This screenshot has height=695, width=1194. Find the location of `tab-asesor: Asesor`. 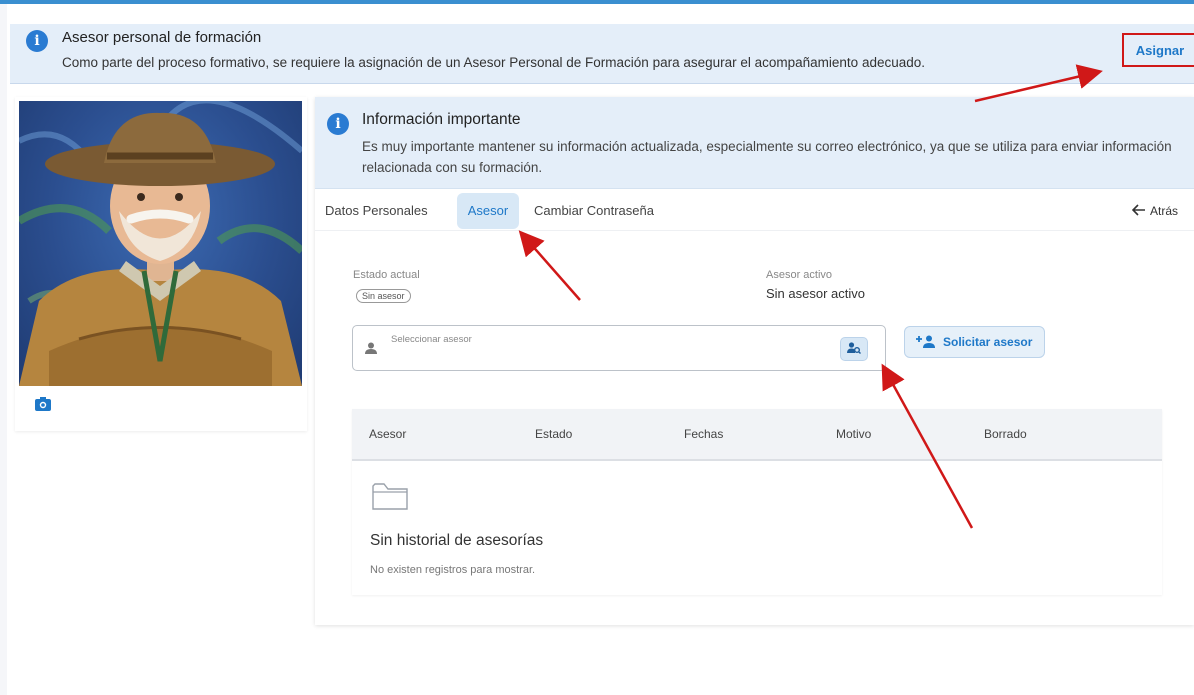

tab-asesor: Asesor is located at coordinates (488, 211).